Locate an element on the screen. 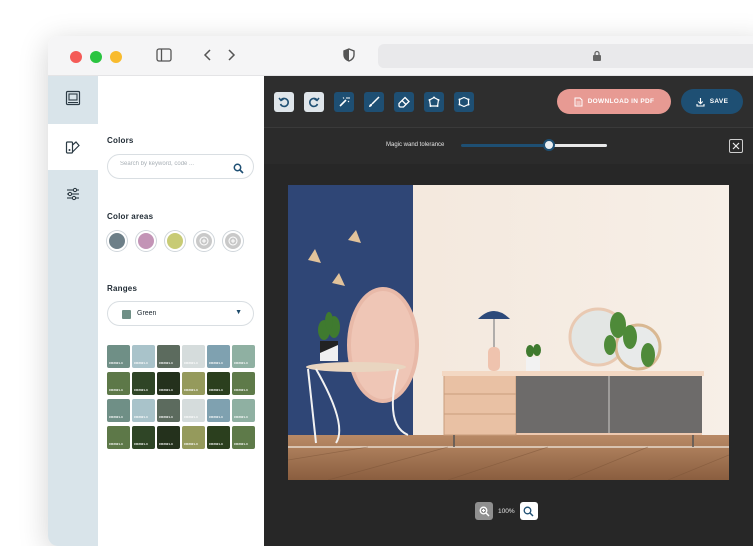 This screenshot has width=753, height=546. eraser-icon is located at coordinates (404, 102).